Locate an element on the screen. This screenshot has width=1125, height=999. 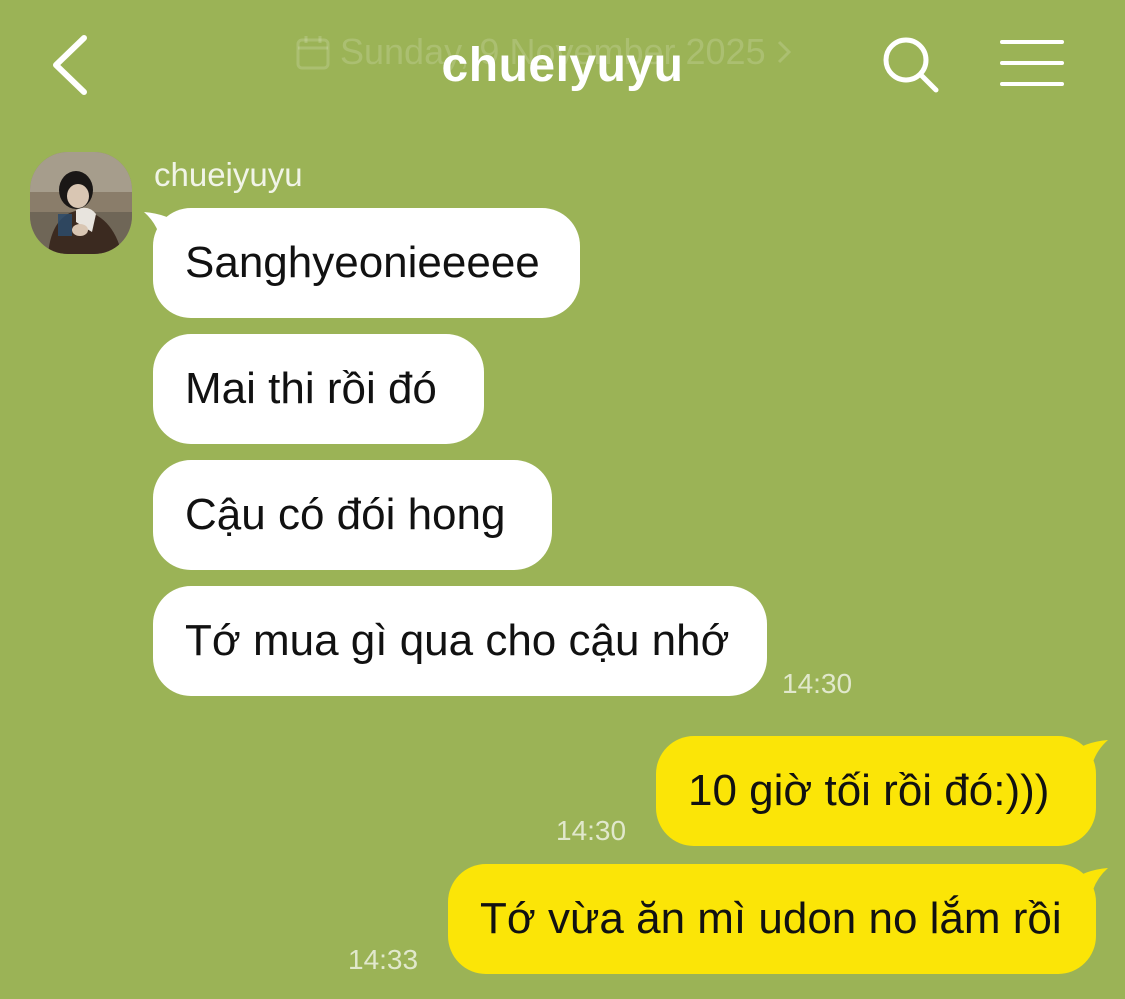
hamburger-menu-icon is located at coordinates (1032, 63).